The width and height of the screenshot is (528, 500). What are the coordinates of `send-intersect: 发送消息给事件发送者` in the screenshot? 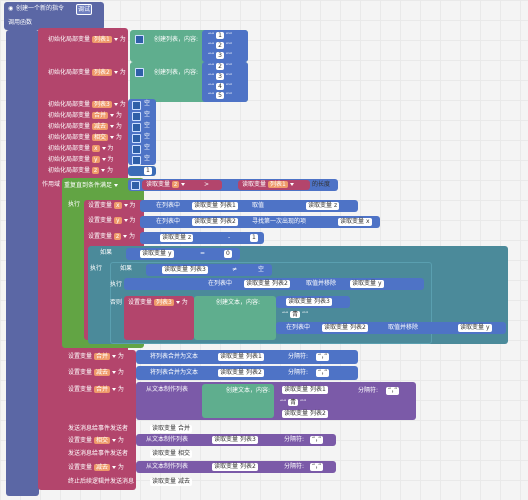 It's located at (98, 453).